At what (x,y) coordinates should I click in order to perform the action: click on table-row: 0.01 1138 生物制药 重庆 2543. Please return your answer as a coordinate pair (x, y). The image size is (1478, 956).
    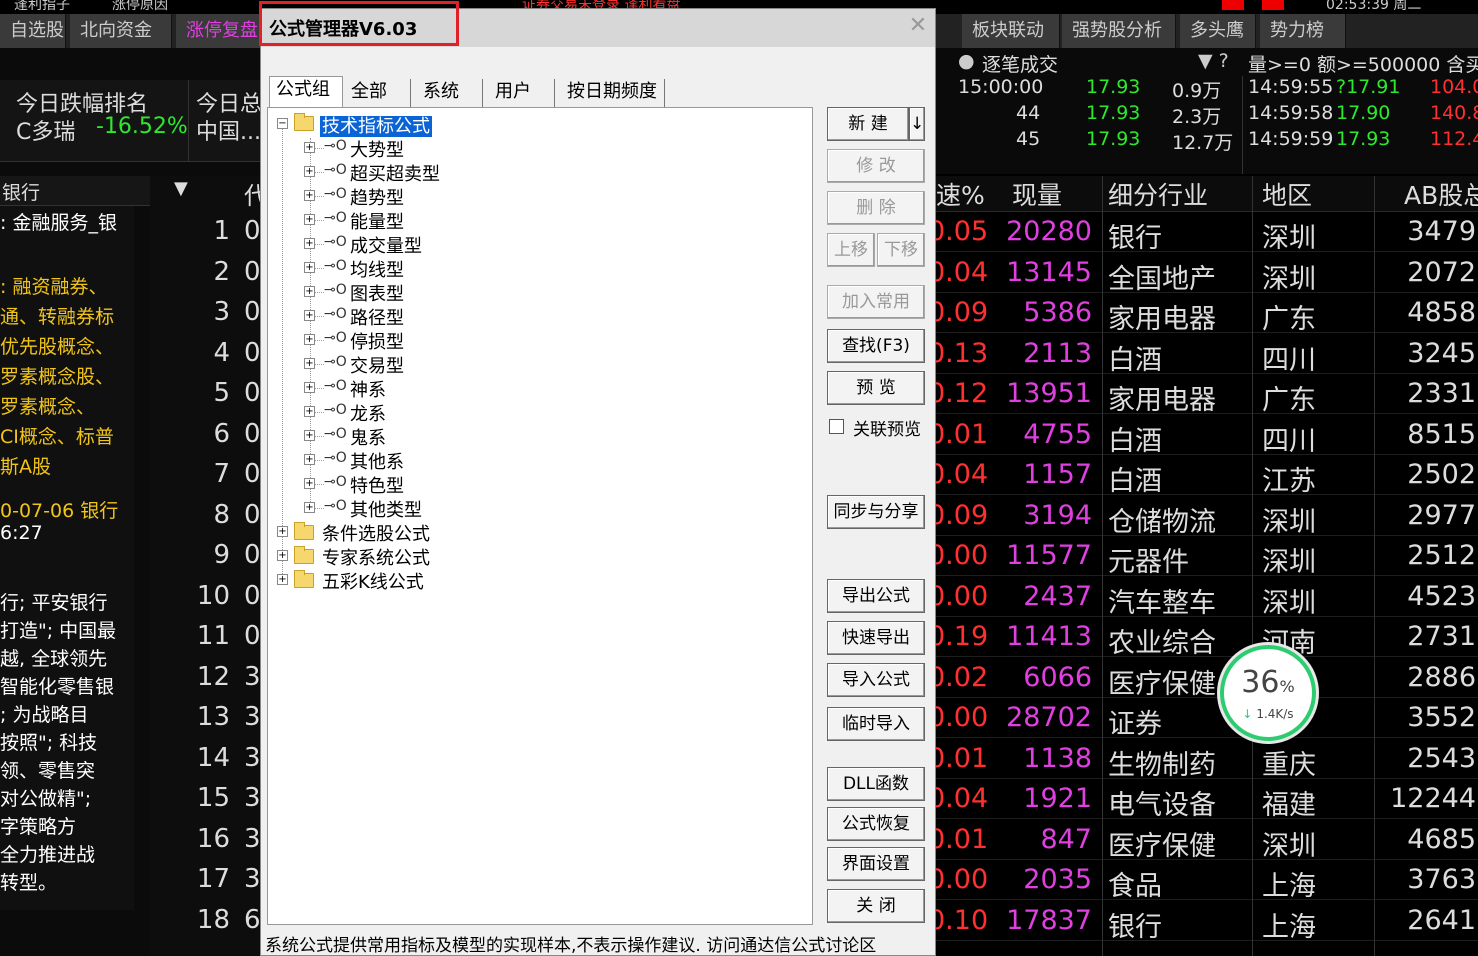
    Looking at the image, I should click on (1203, 760).